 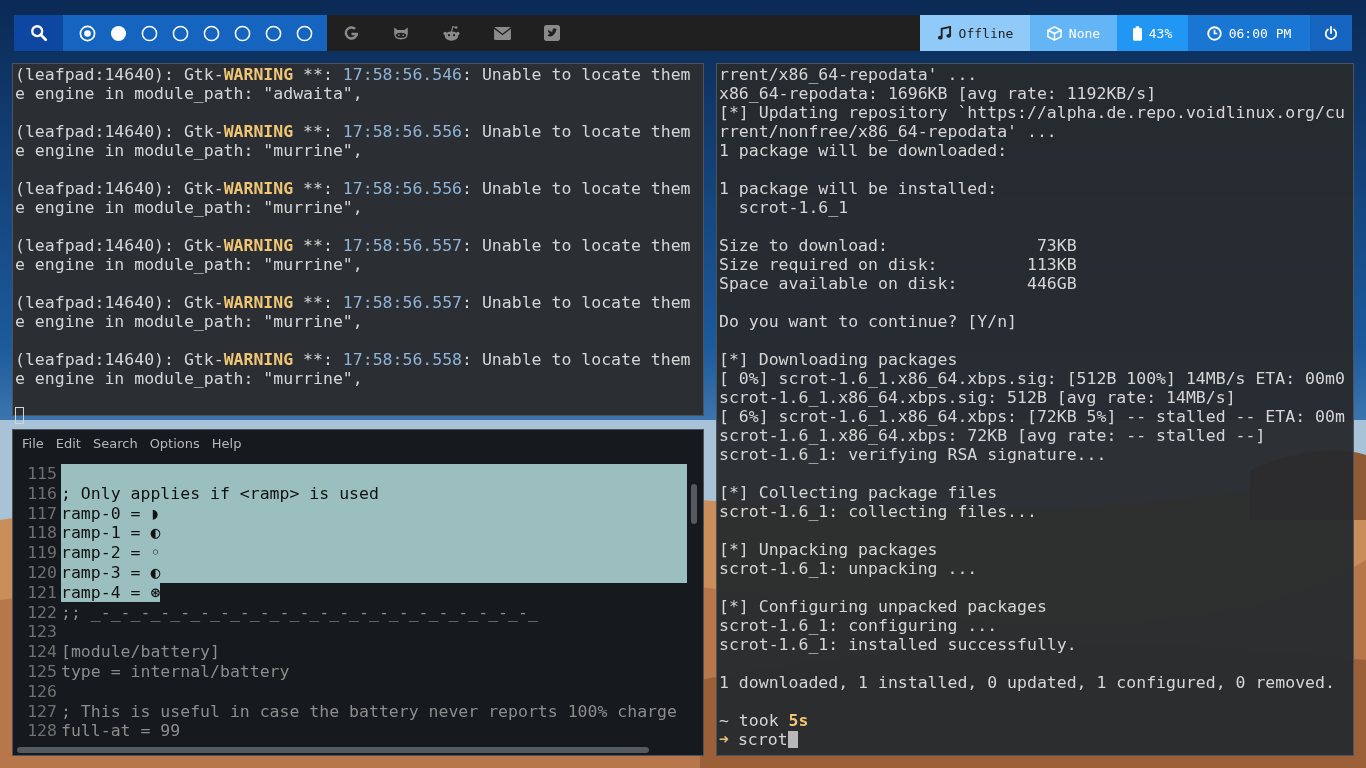 What do you see at coordinates (1084, 33) in the screenshot?
I see `module-label: None` at bounding box center [1084, 33].